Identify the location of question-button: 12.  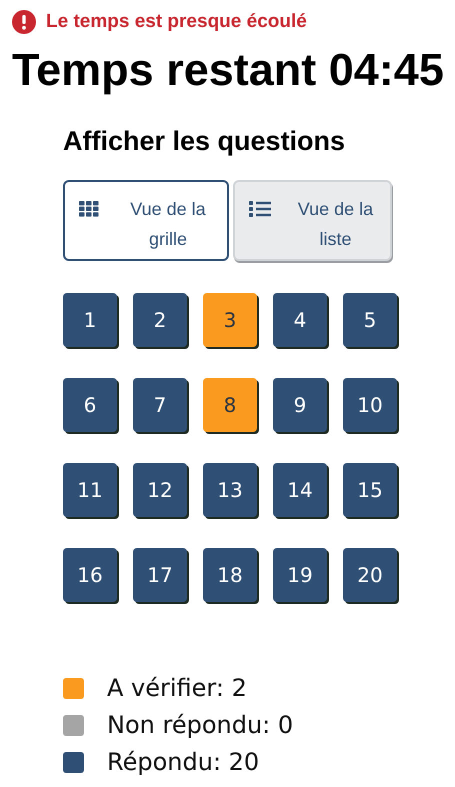
(160, 490).